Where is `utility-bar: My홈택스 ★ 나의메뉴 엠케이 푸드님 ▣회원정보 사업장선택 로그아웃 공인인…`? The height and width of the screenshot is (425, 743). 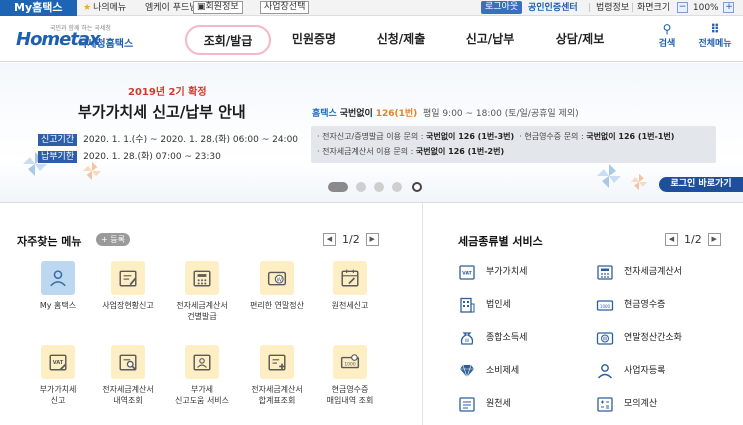 utility-bar: My홈택스 ★ 나의메뉴 엠케이 푸드님 ▣회원정보 사업장선택 로그아웃 공인인… is located at coordinates (371, 8).